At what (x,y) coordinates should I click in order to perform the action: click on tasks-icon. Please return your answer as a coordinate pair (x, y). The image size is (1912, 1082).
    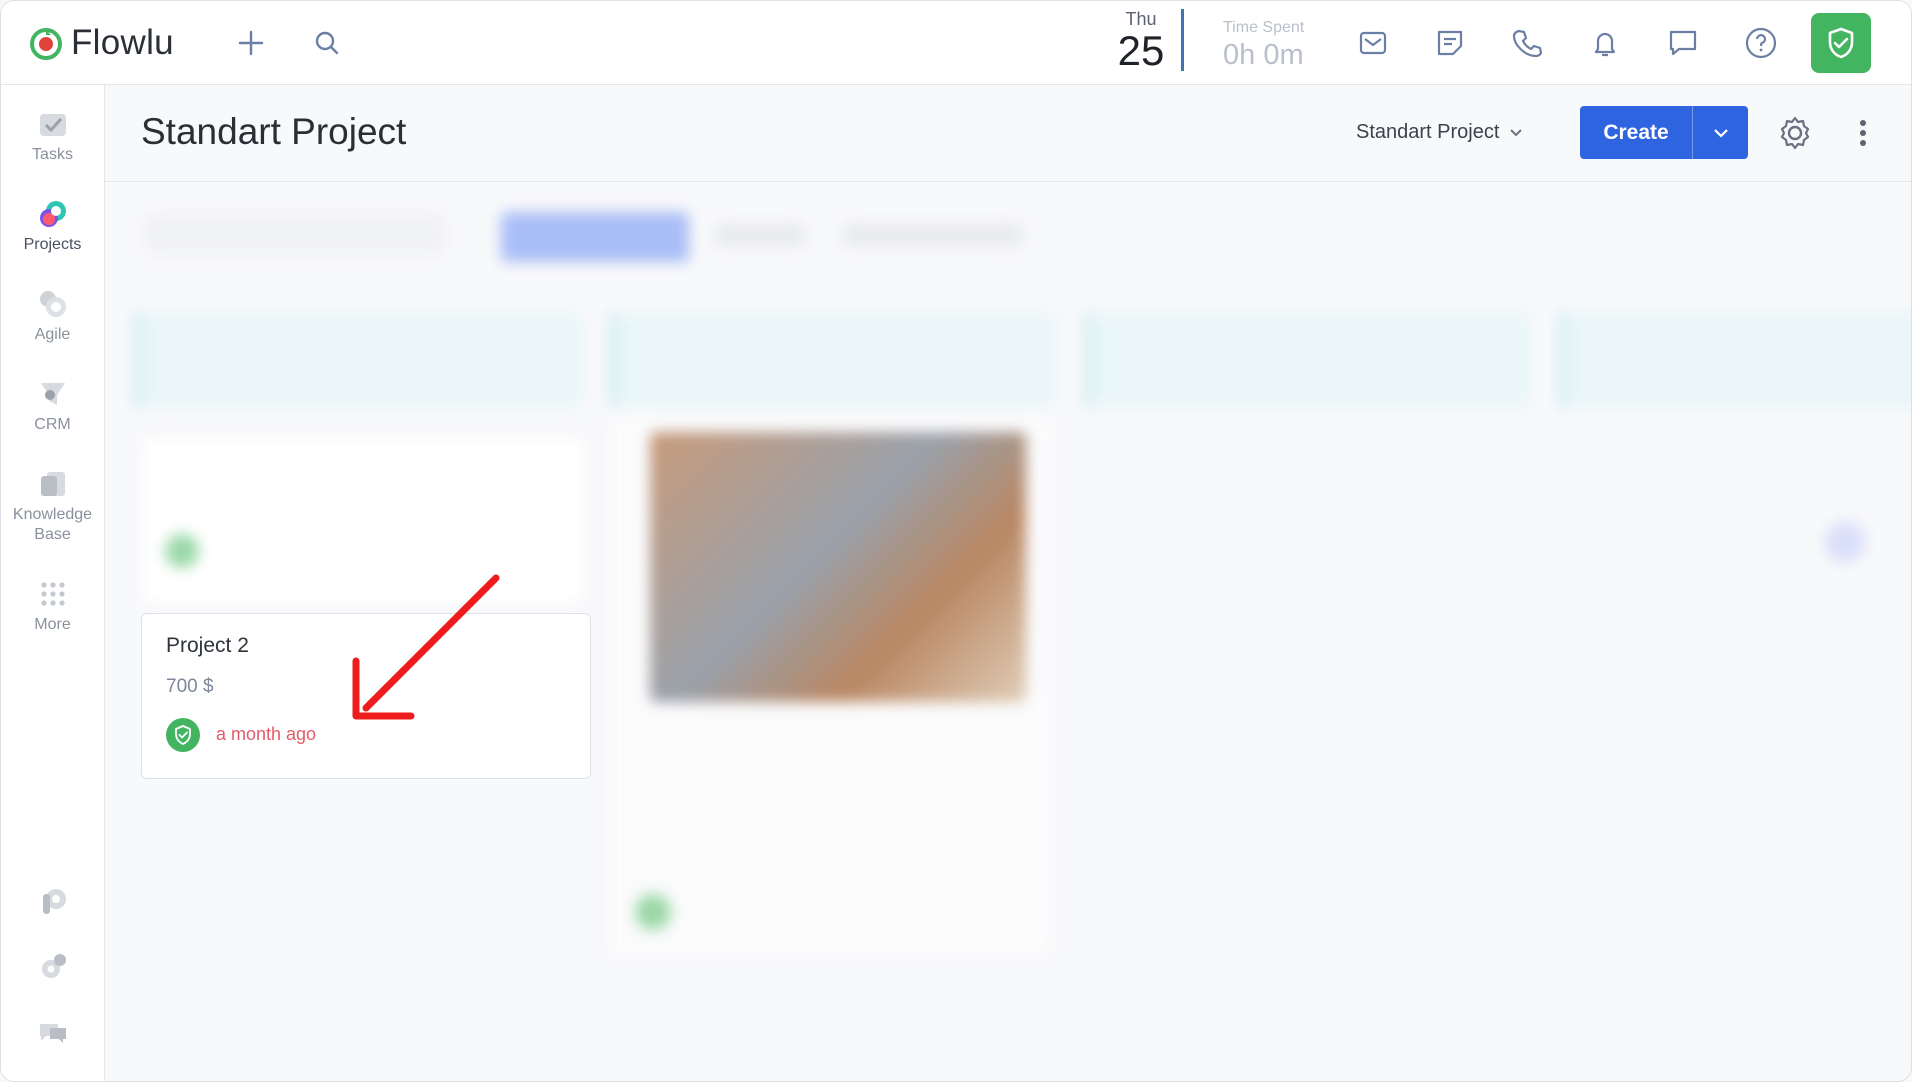
    Looking at the image, I should click on (53, 124).